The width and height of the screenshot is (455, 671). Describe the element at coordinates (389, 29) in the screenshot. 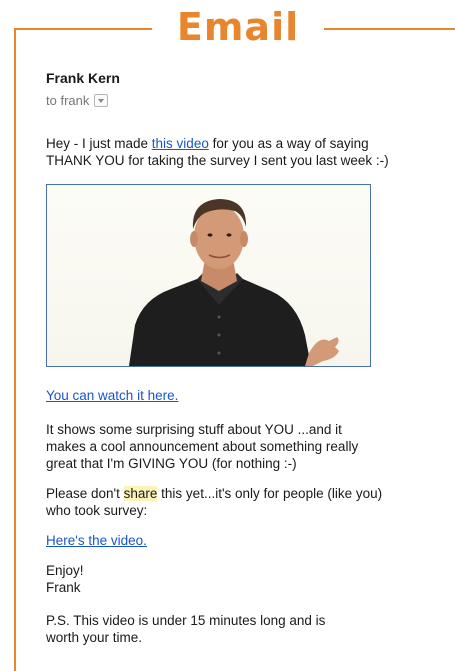

I see `frame-top-right-line` at that location.